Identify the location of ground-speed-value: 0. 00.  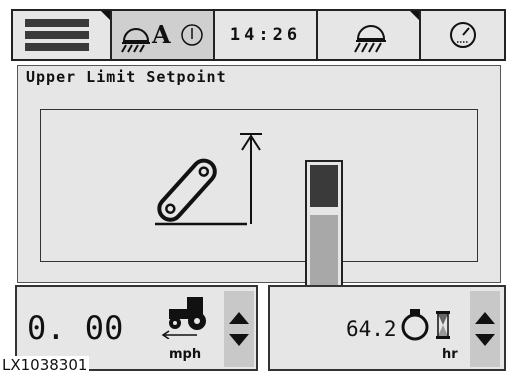
(75, 328).